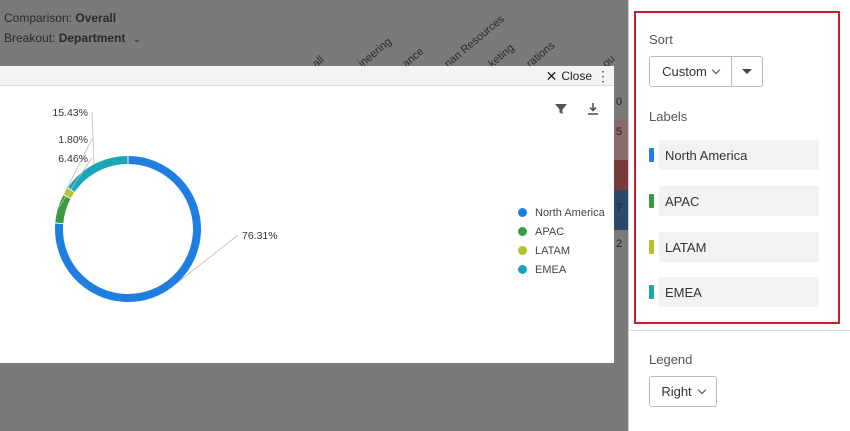 This screenshot has width=850, height=431. I want to click on label-row: EMEA, so click(734, 292).